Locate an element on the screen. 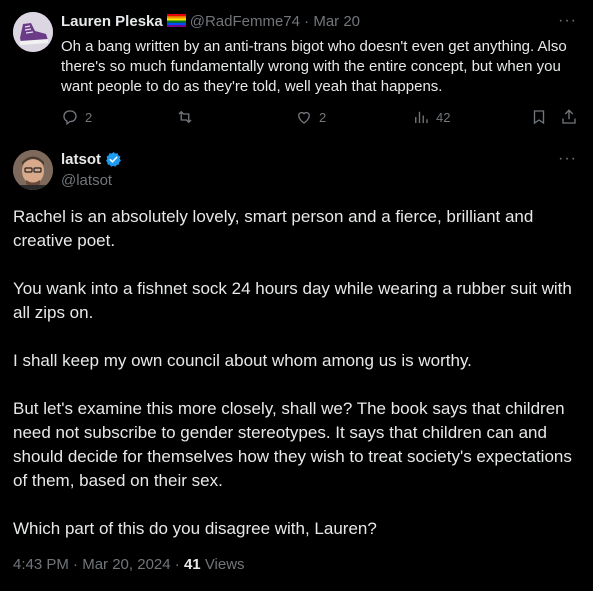  tweet-author-name: latsot is located at coordinates (81, 159).